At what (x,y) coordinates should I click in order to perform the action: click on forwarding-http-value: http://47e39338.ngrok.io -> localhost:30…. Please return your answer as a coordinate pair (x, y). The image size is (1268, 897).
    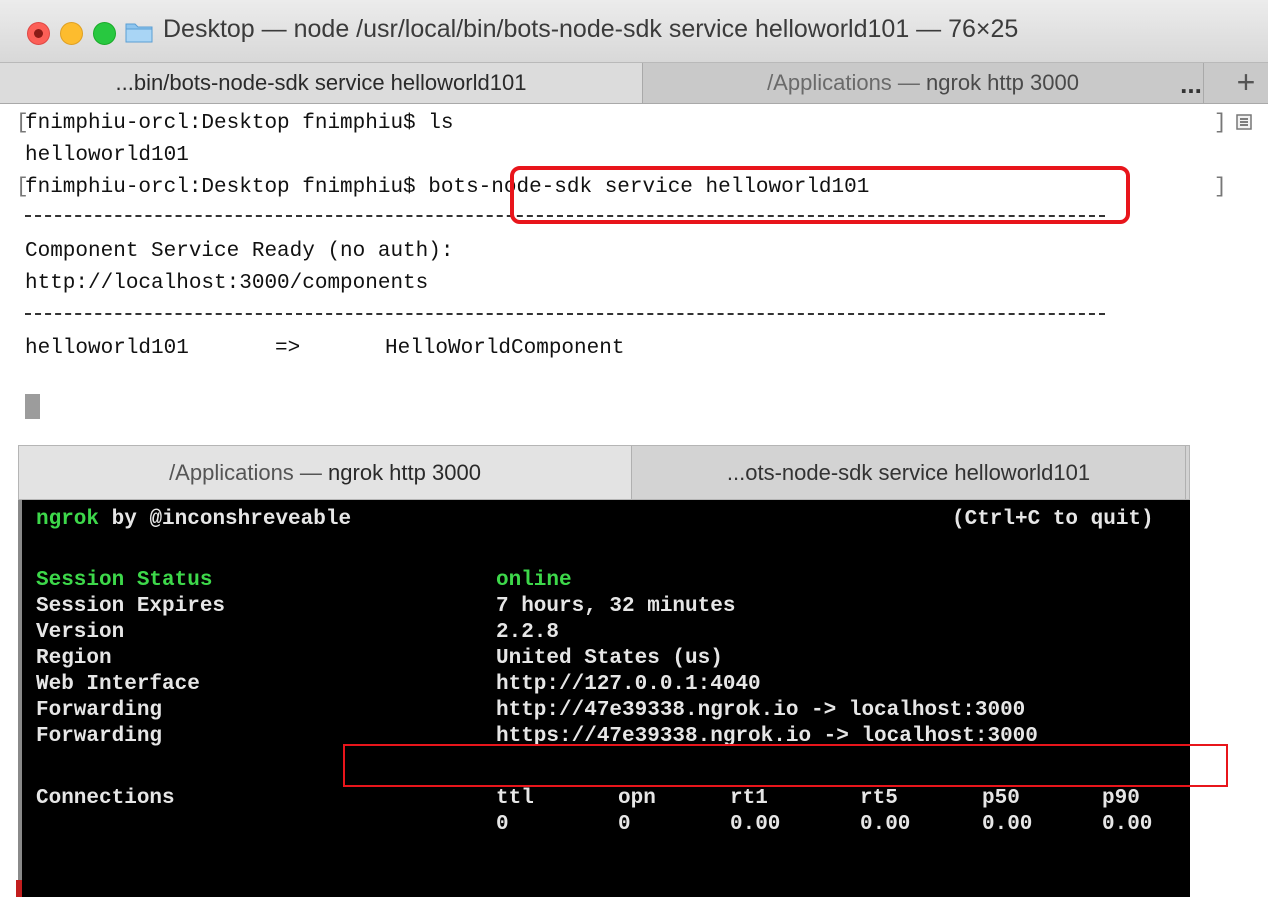
    Looking at the image, I should click on (761, 710).